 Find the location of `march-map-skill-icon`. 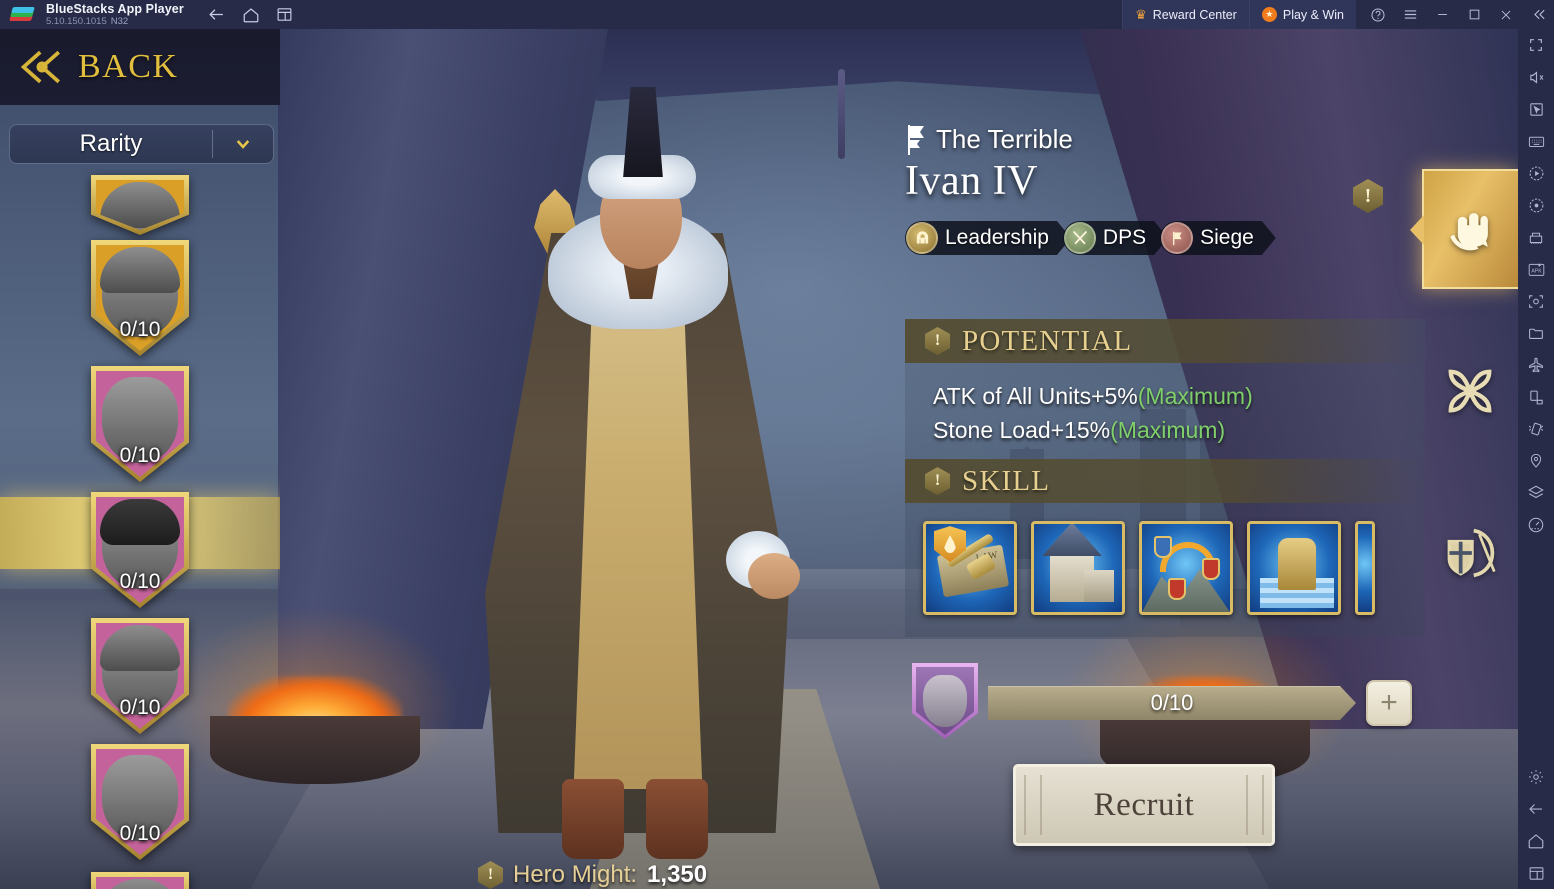

march-map-skill-icon is located at coordinates (1186, 568).